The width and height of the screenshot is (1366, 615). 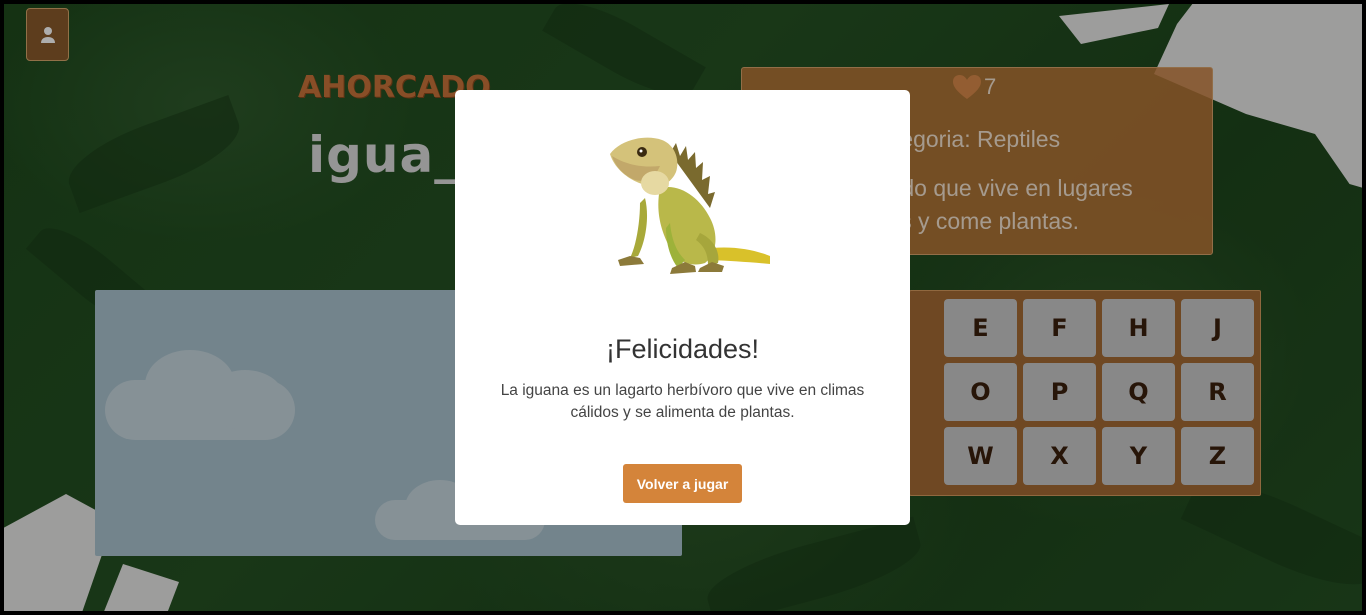 What do you see at coordinates (690, 205) in the screenshot?
I see `iguana-image` at bounding box center [690, 205].